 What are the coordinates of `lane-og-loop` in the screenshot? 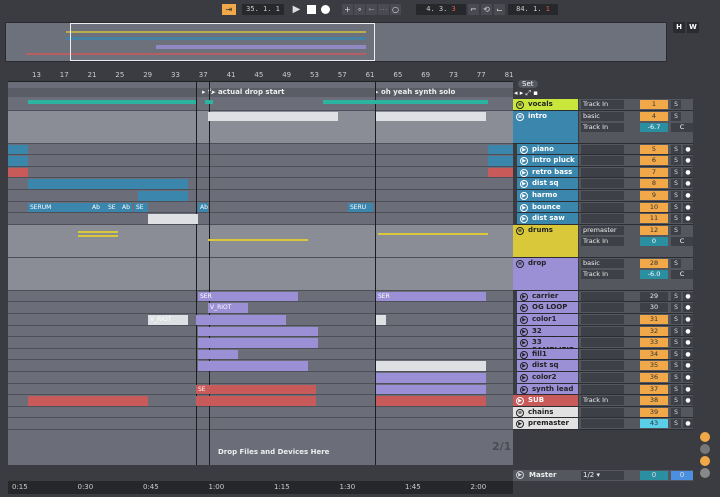 It's located at (260, 308).